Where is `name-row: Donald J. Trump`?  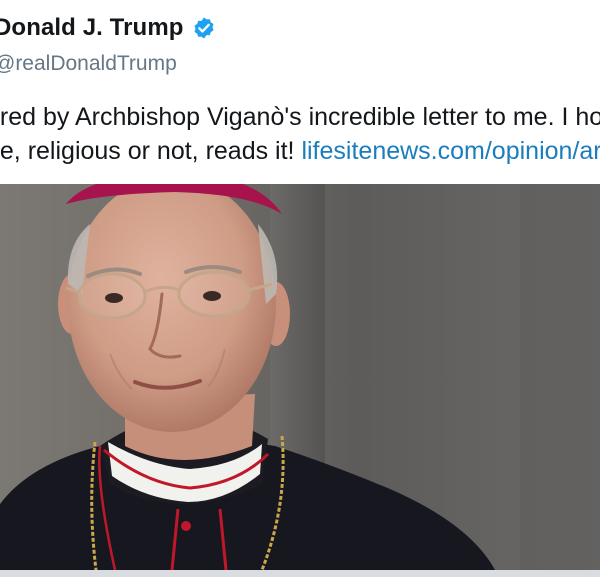
name-row: Donald J. Trump is located at coordinates (108, 28).